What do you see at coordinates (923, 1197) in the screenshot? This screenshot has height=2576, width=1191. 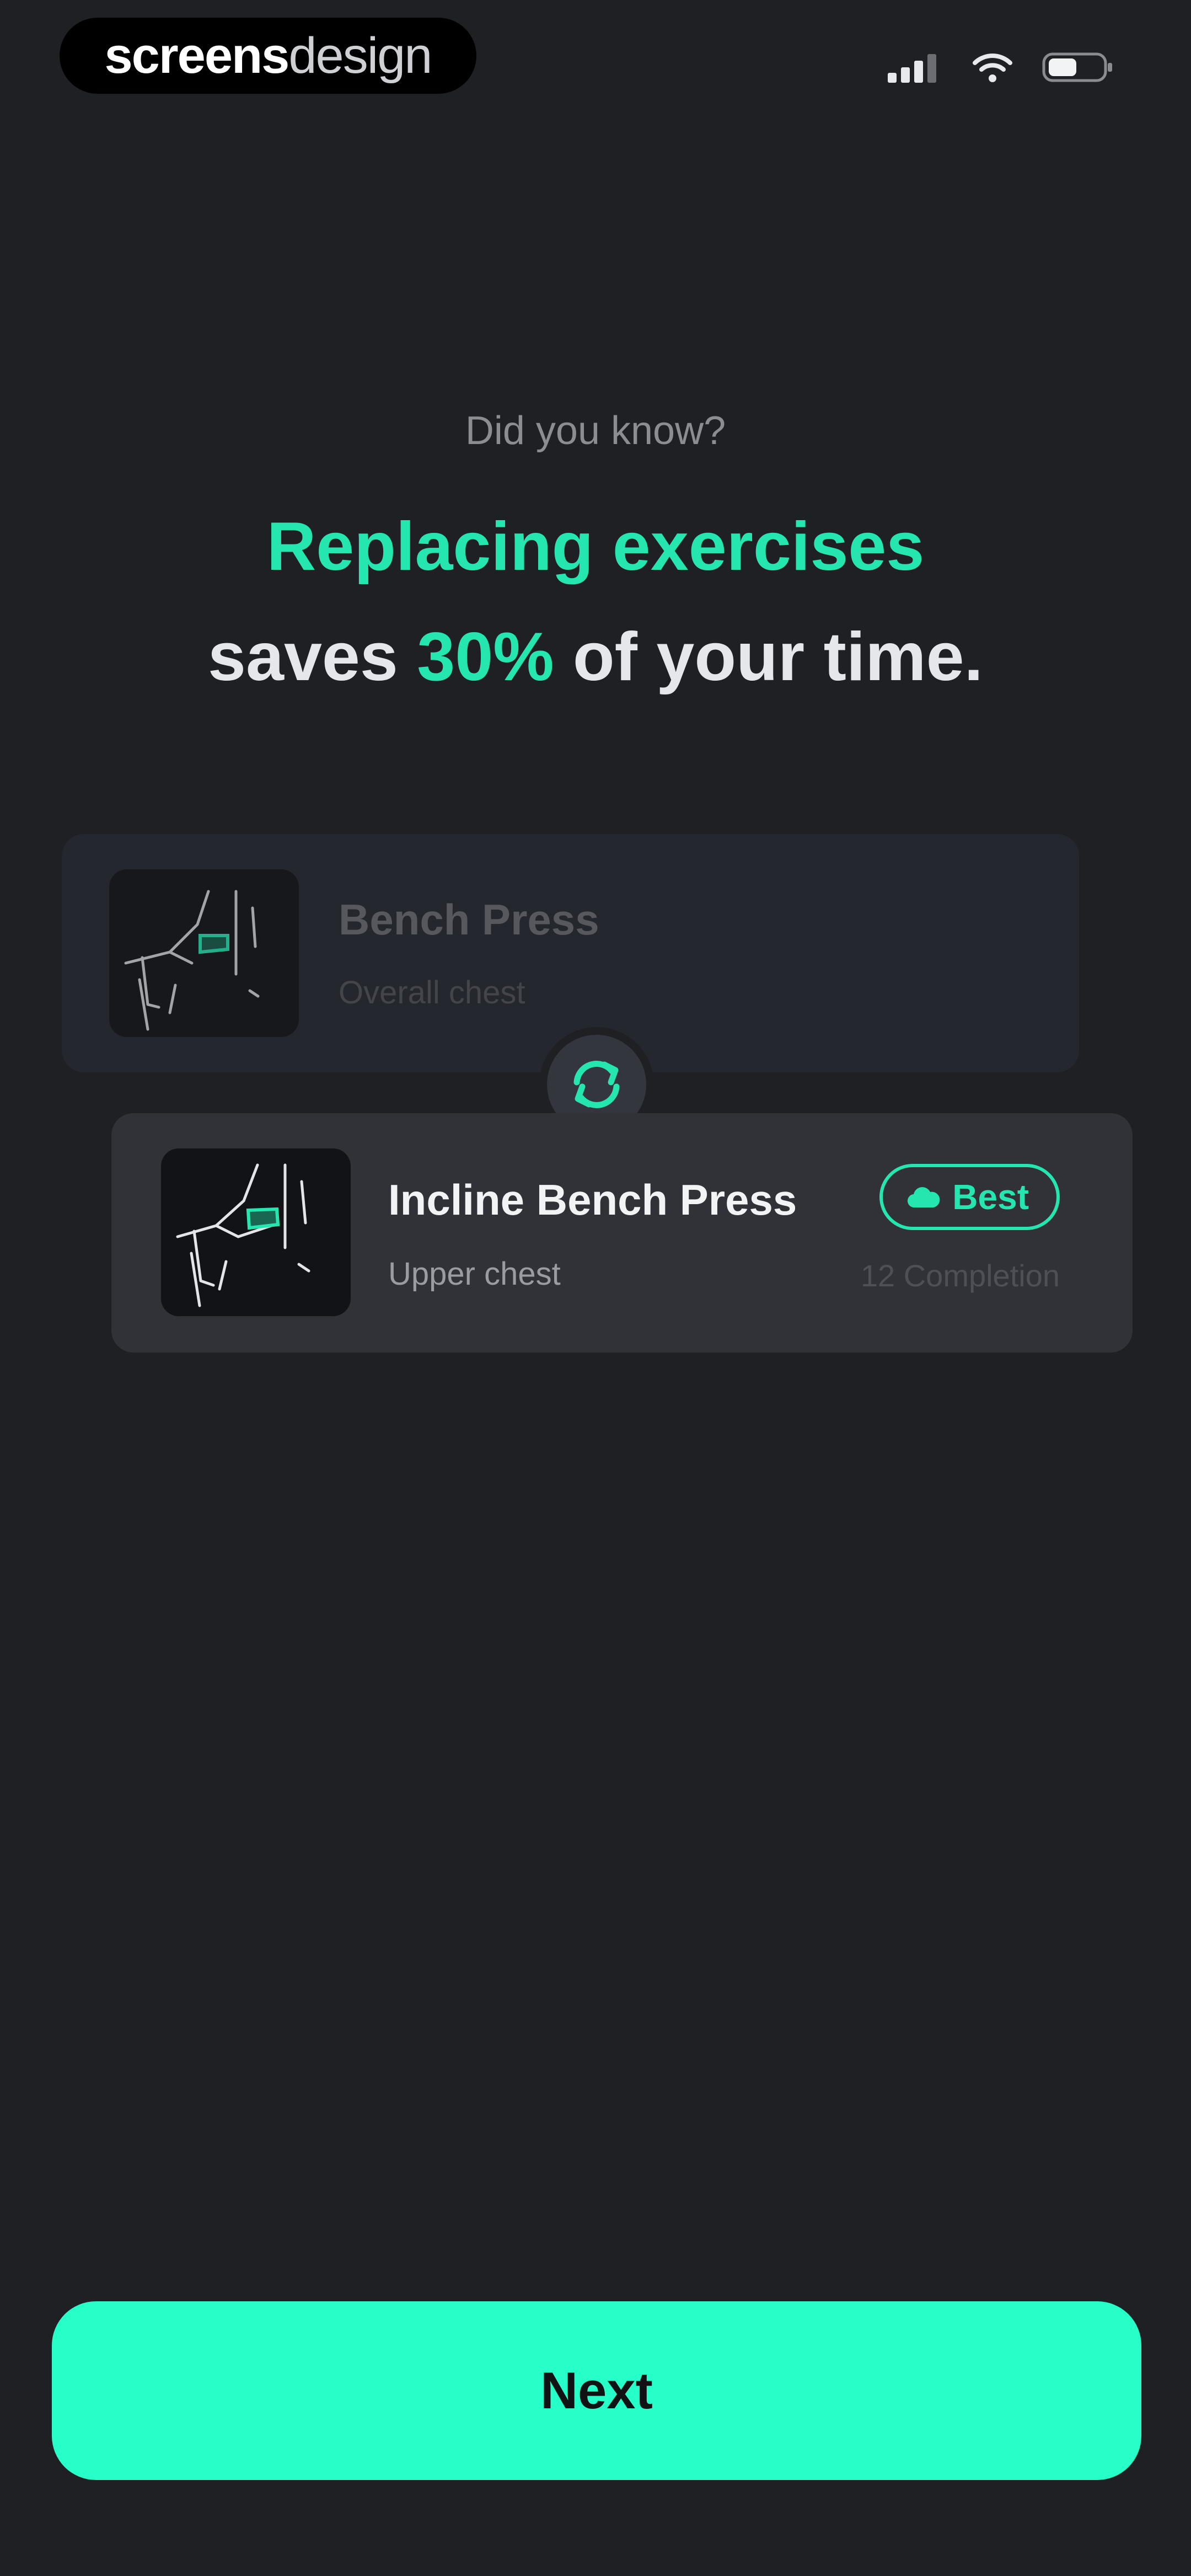 I see `cloud-icon` at bounding box center [923, 1197].